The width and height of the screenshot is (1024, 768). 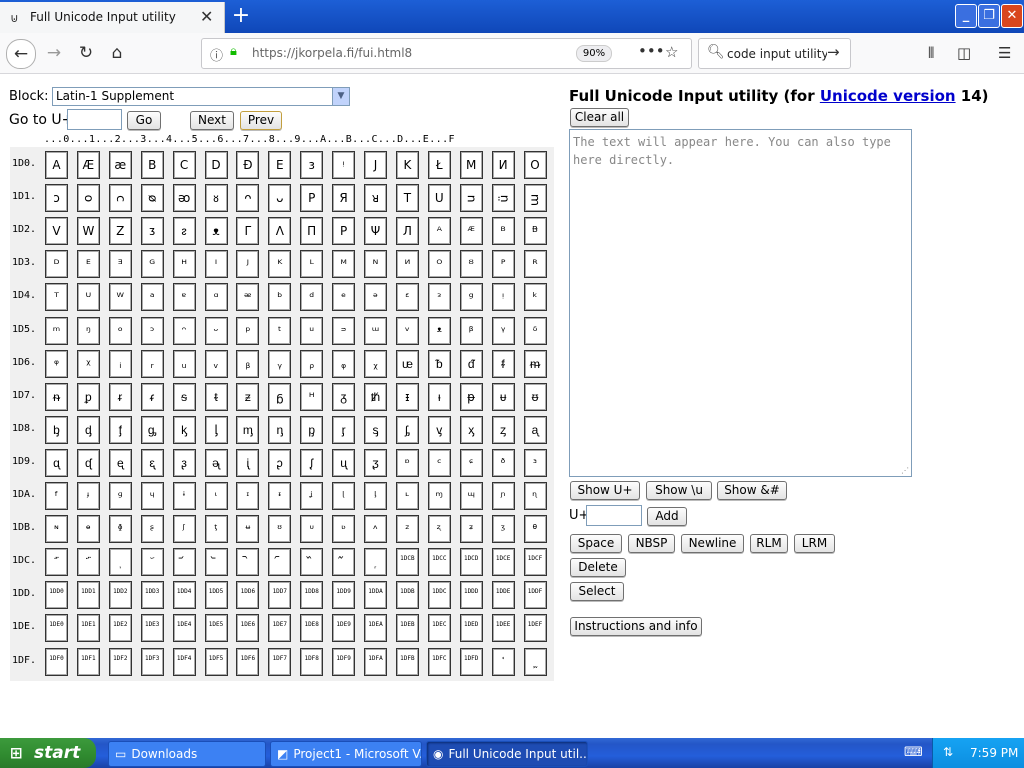 I want to click on char-cell: ᶩ, so click(x=344, y=496).